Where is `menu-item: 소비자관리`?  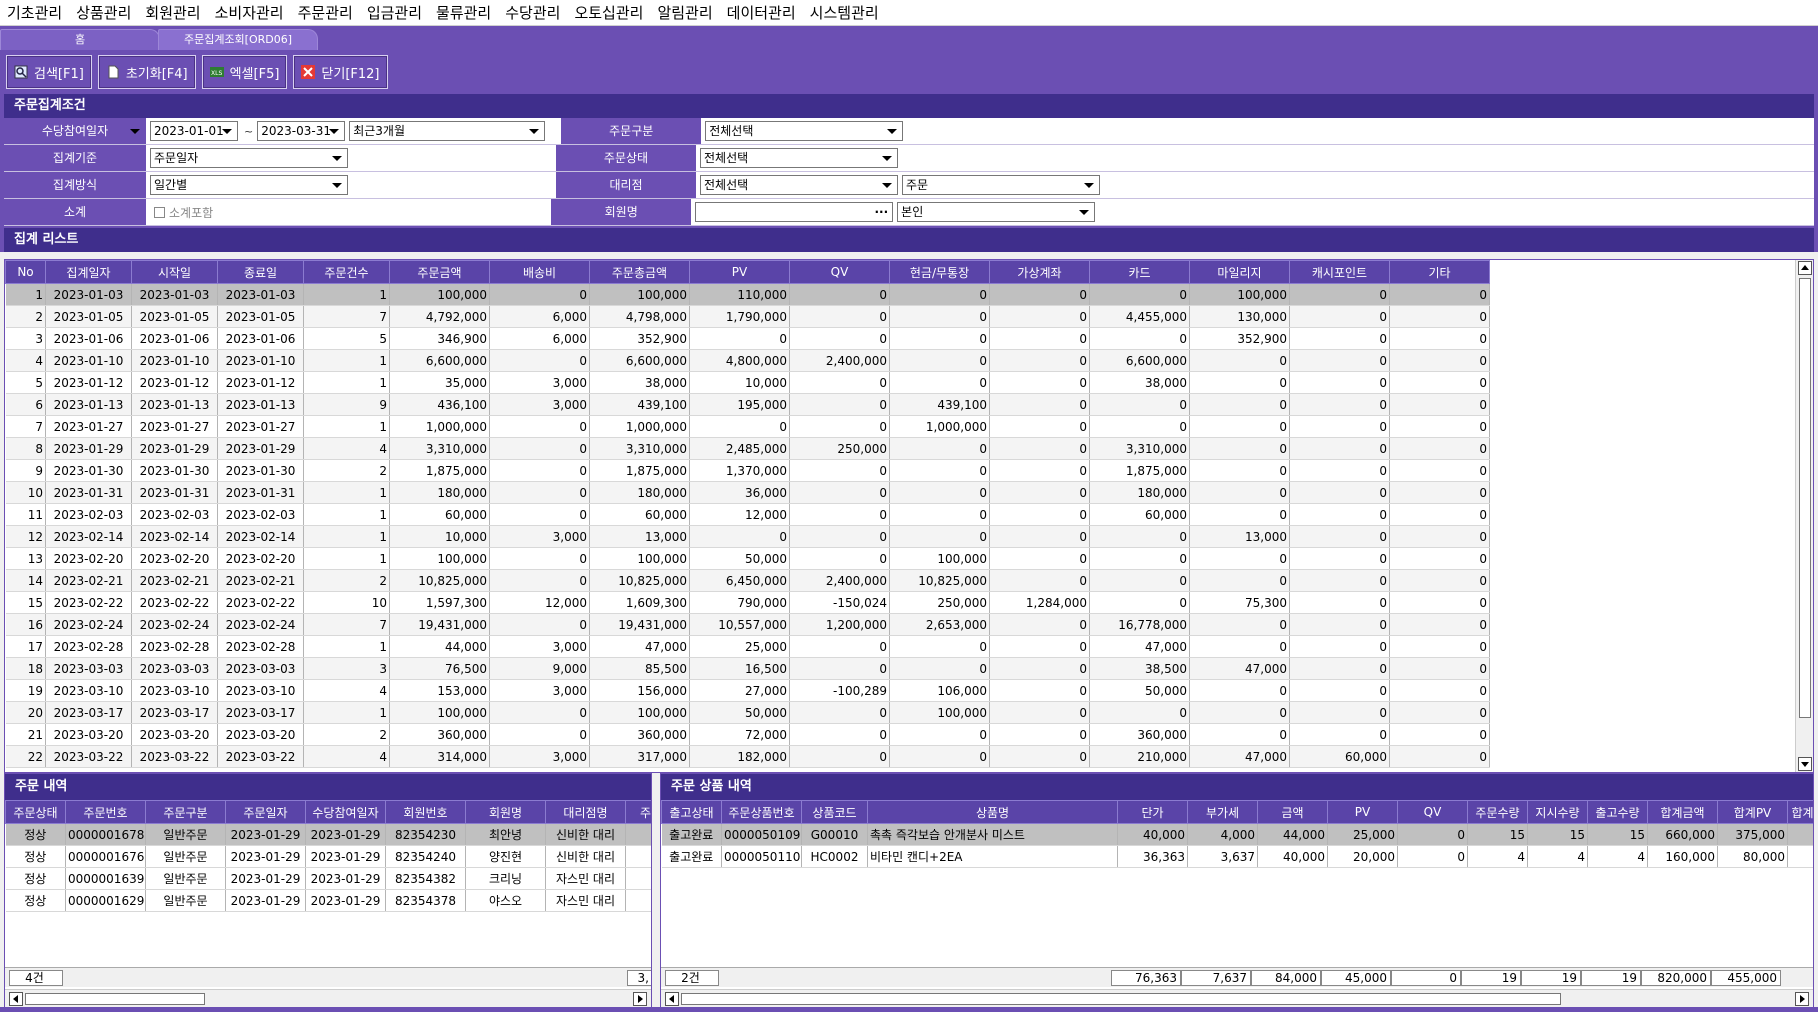 menu-item: 소비자관리 is located at coordinates (249, 13).